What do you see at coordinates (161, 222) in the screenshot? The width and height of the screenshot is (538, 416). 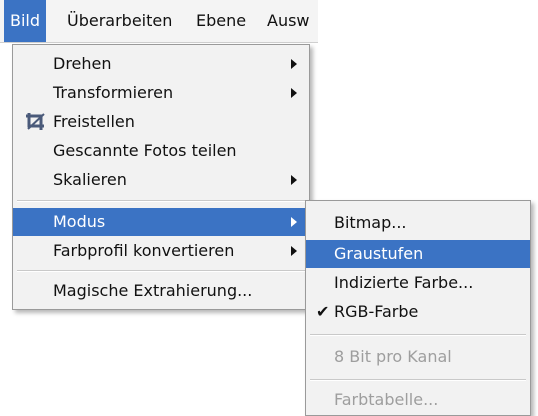 I see `menu-item-modus: Modus` at bounding box center [161, 222].